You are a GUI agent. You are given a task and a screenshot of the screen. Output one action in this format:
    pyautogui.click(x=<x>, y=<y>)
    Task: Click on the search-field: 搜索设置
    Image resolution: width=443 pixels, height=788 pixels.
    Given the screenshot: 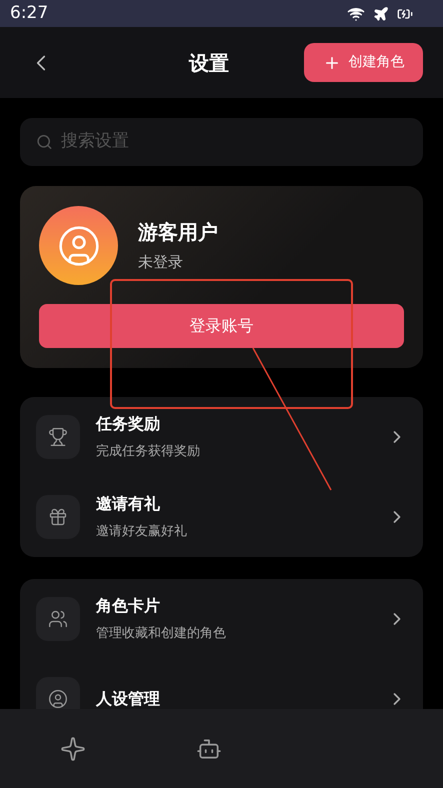 What is the action you would take?
    pyautogui.click(x=221, y=142)
    